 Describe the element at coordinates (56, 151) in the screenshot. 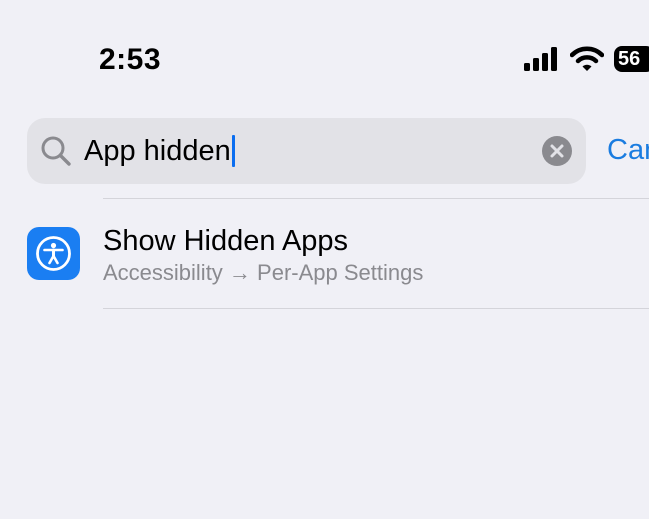

I see `search-icon` at that location.